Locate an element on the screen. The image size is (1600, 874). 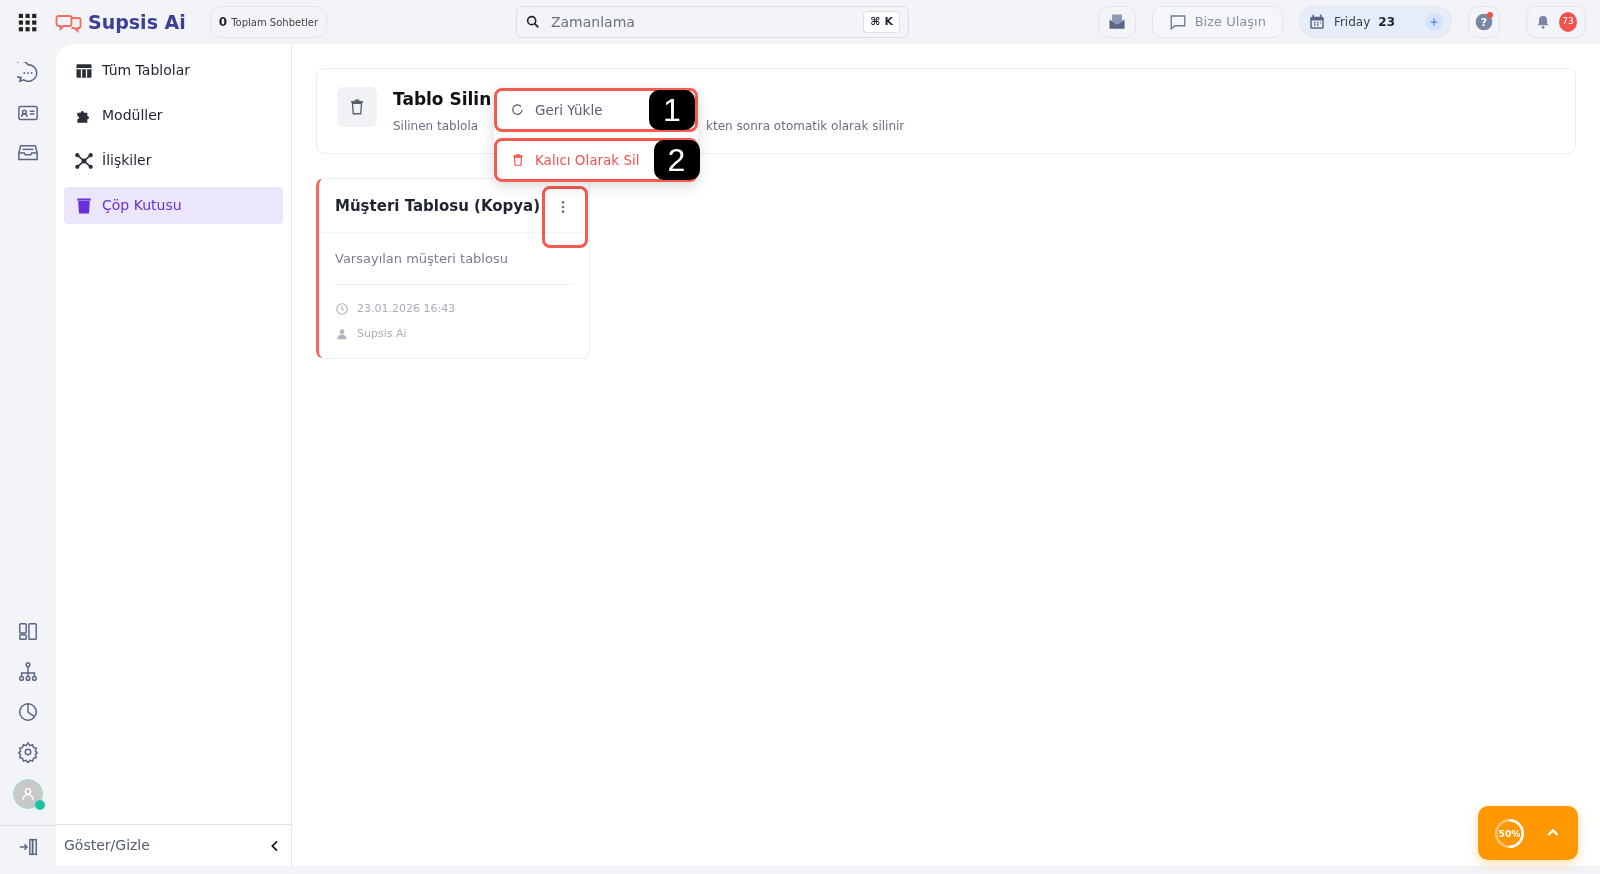
clock-icon is located at coordinates (342, 309).